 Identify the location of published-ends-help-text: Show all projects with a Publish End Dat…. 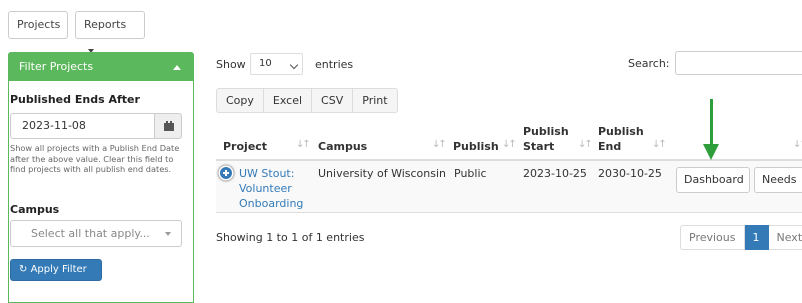
(95, 159).